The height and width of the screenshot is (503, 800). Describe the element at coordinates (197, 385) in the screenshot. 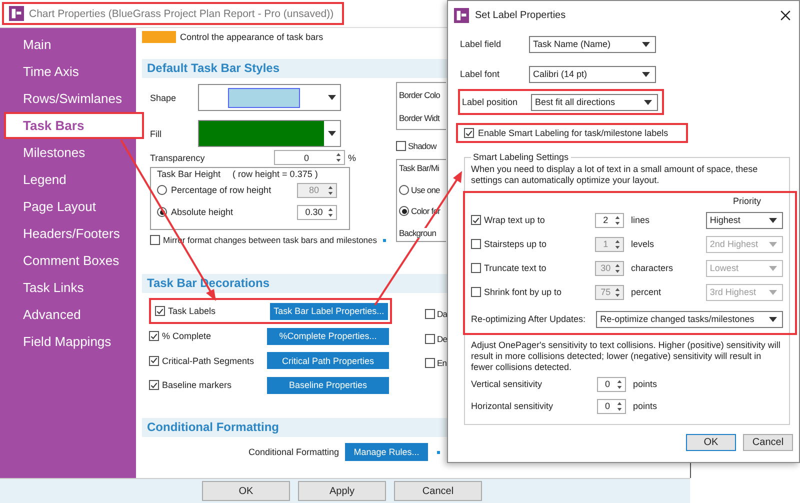

I see `decoration-label: Baseline markers` at that location.